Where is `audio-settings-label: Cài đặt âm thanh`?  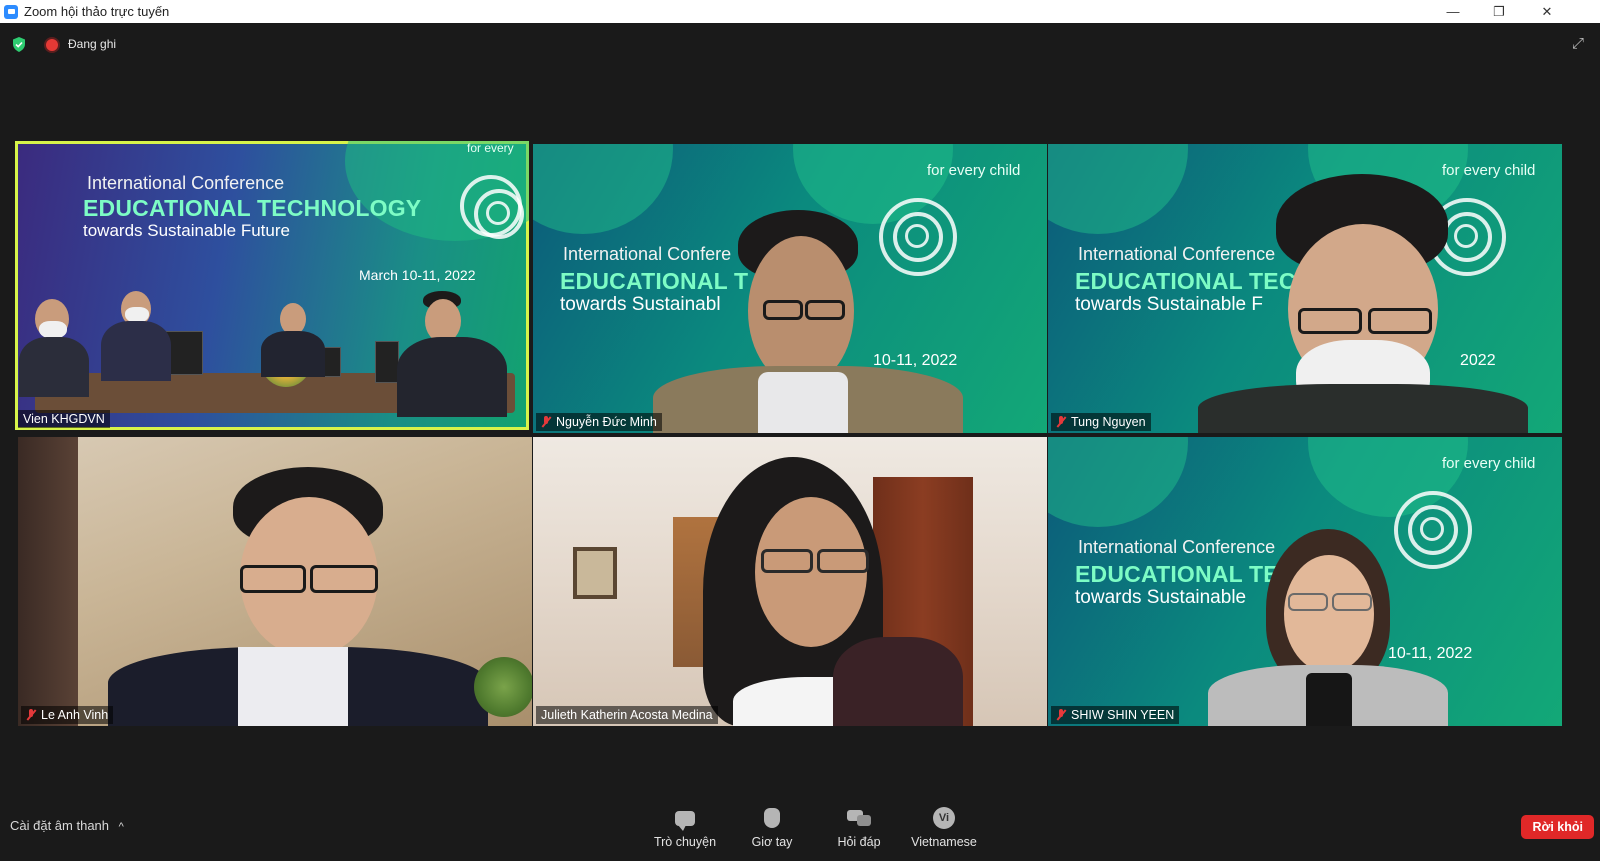
audio-settings-label: Cài đặt âm thanh is located at coordinates (60, 825).